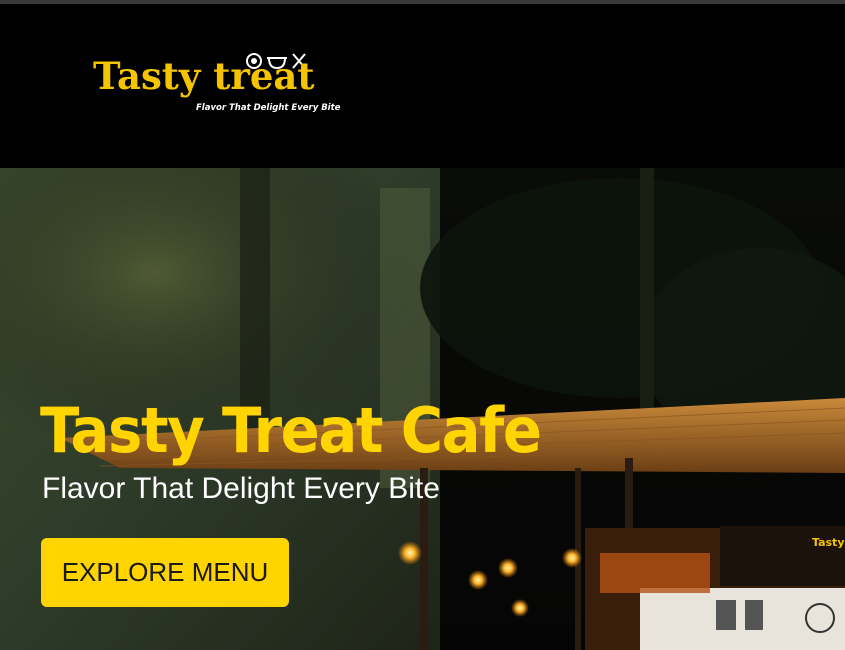  What do you see at coordinates (268, 108) in the screenshot?
I see `logo-tagline: Flavor That Delight Every Bite` at bounding box center [268, 108].